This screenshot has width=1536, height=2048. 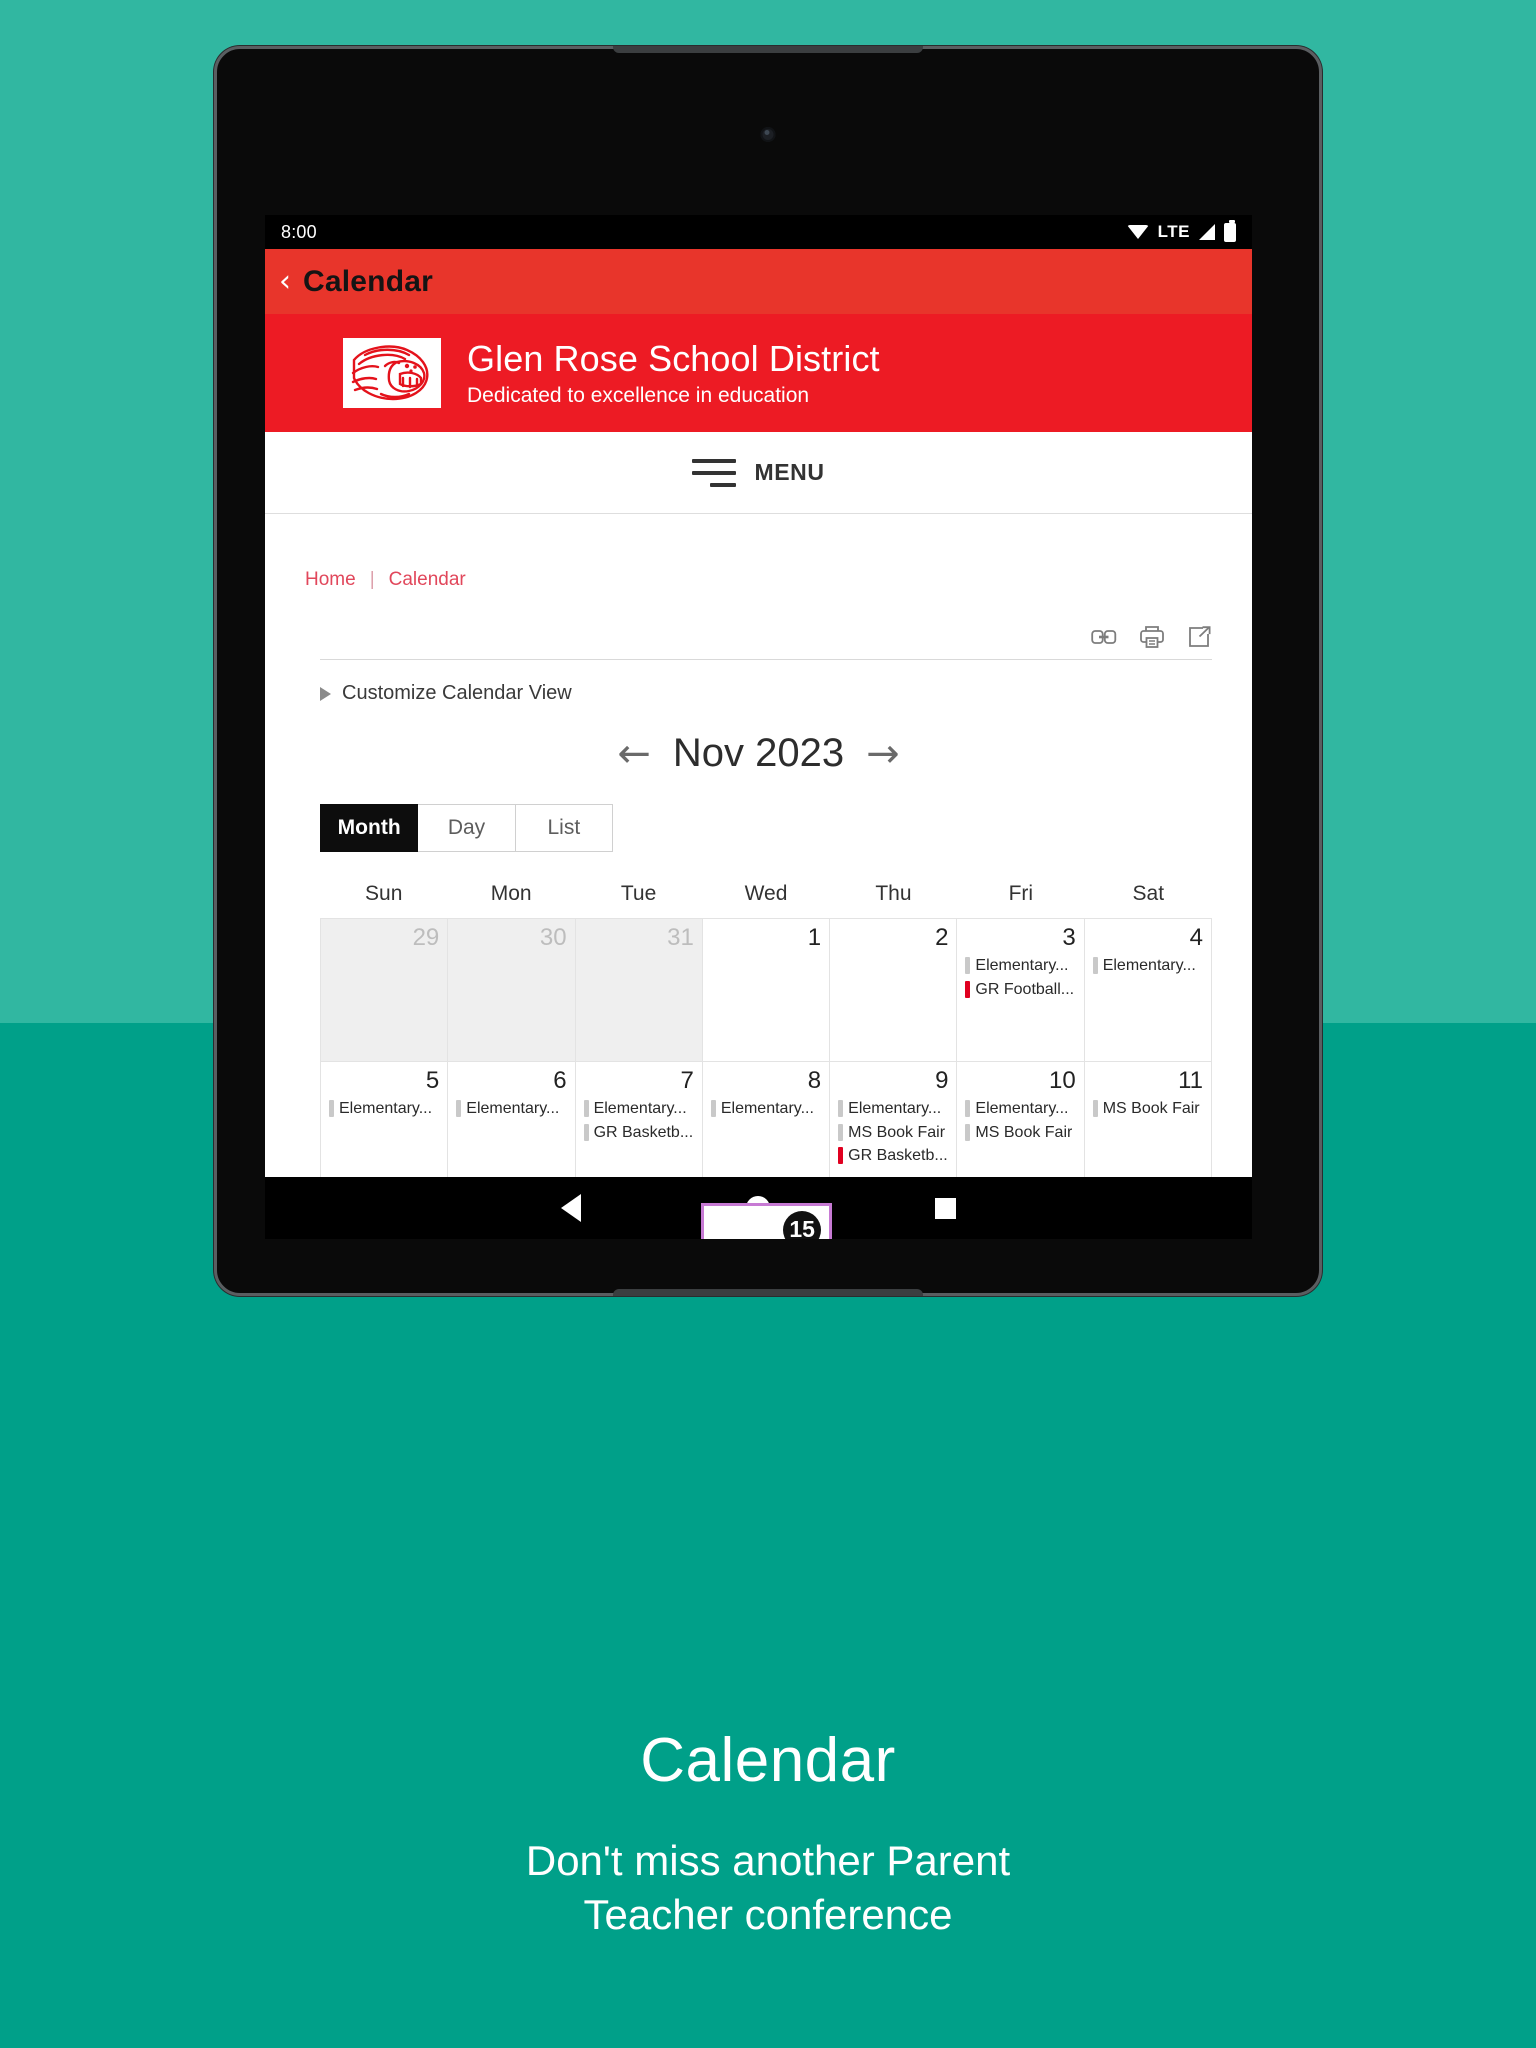 What do you see at coordinates (571, 1208) in the screenshot?
I see `back-triangle-icon` at bounding box center [571, 1208].